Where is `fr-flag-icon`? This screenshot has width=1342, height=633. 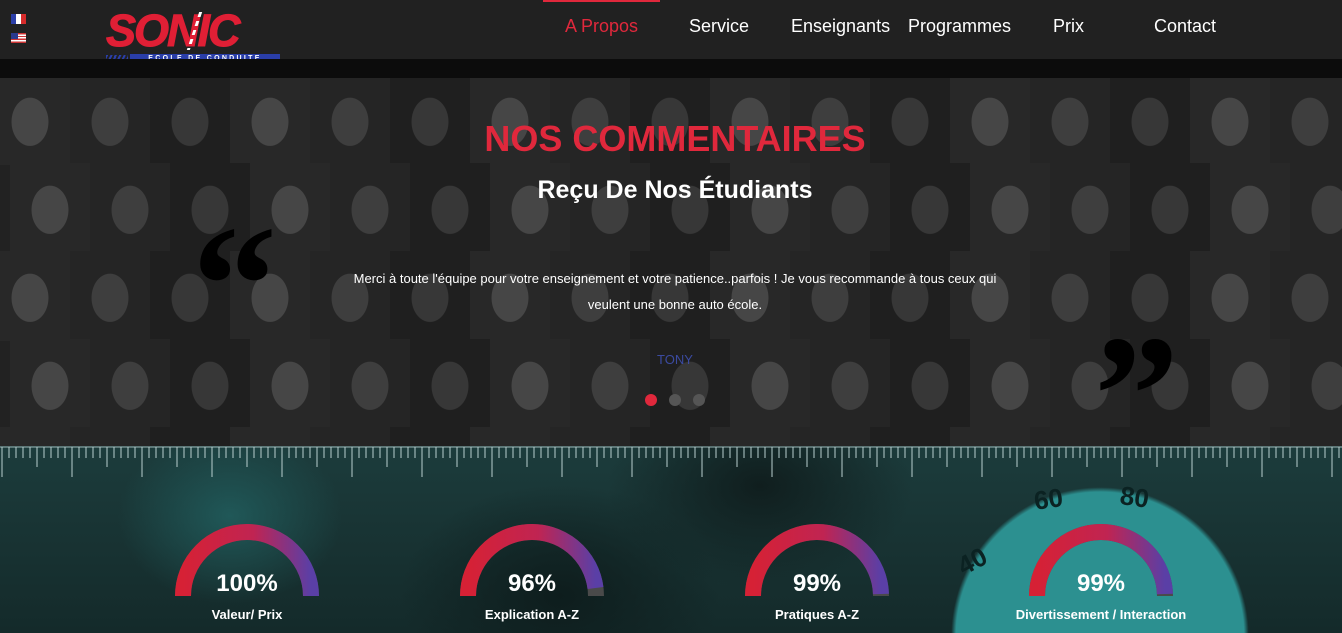
fr-flag-icon is located at coordinates (18, 19).